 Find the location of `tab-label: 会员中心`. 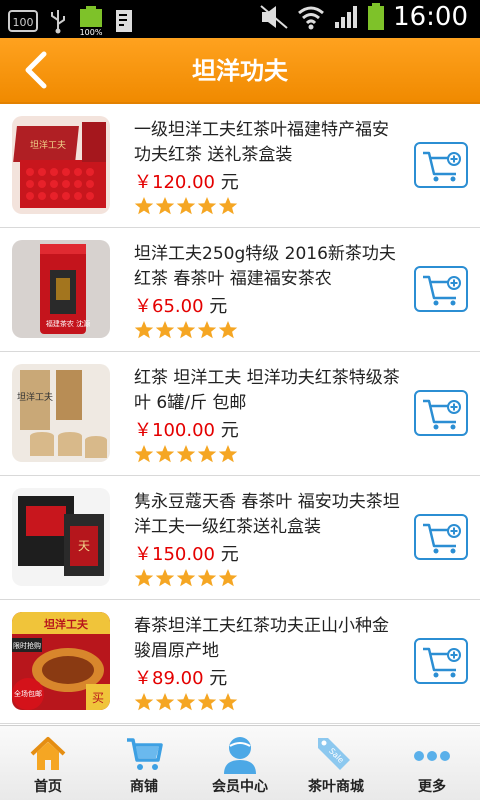

tab-label: 会员中心 is located at coordinates (240, 787).